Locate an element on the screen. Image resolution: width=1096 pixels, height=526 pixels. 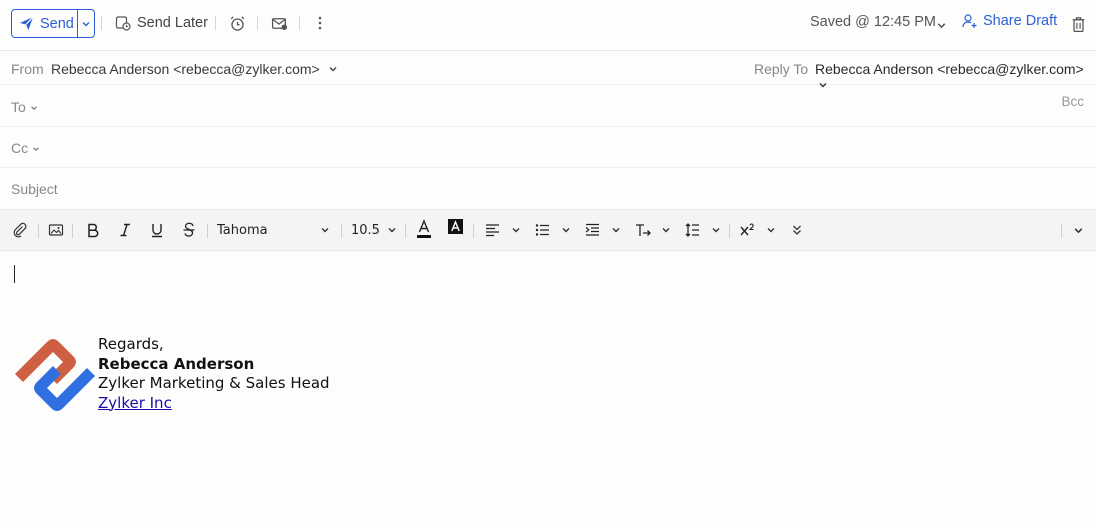
more-format-options-button is located at coordinates (797, 230).